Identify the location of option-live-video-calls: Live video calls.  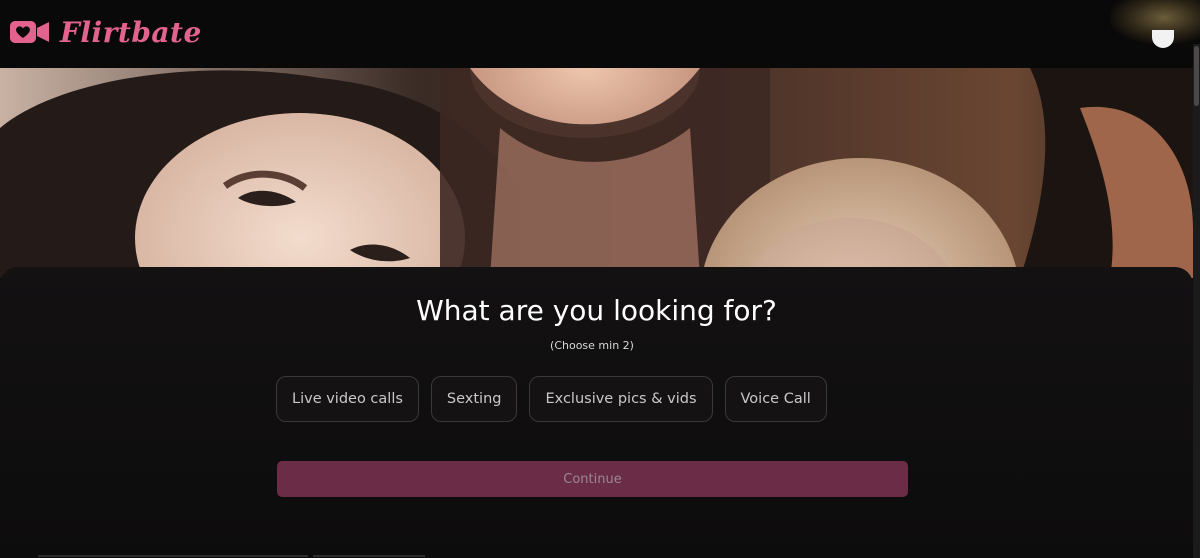
(347, 399).